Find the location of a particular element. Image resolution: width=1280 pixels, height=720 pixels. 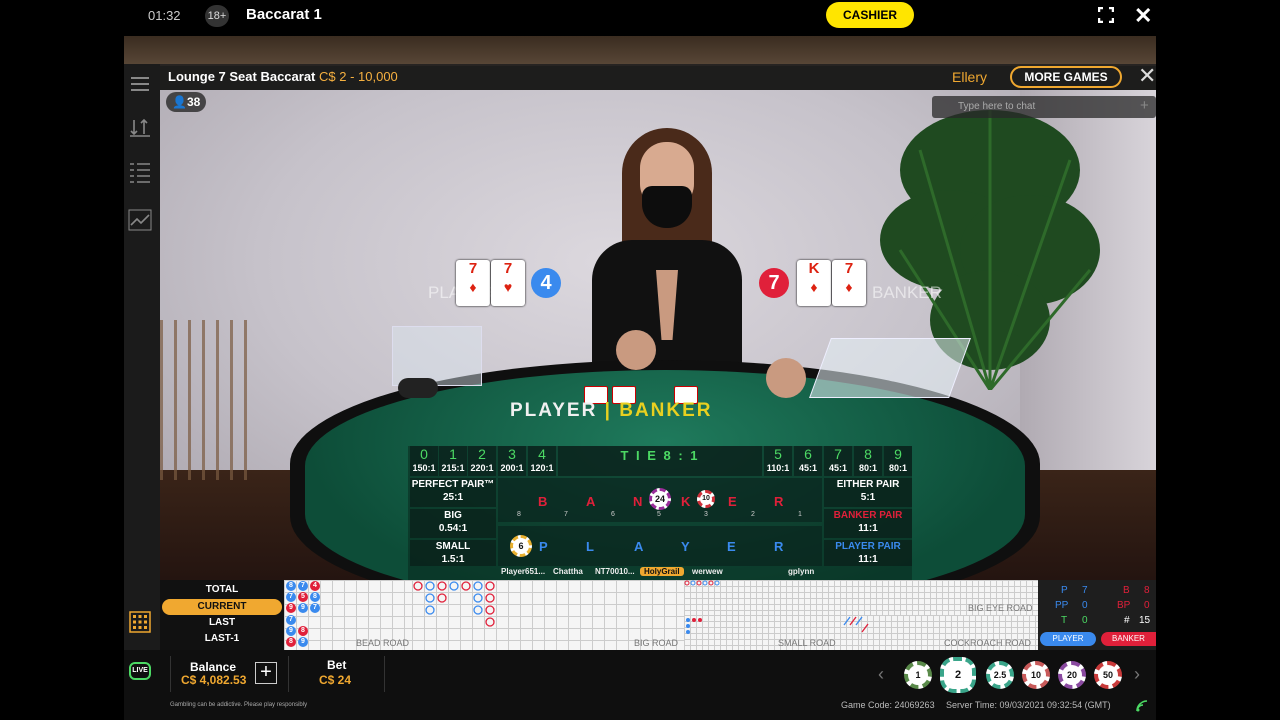

connection-icon is located at coordinates (1142, 705).